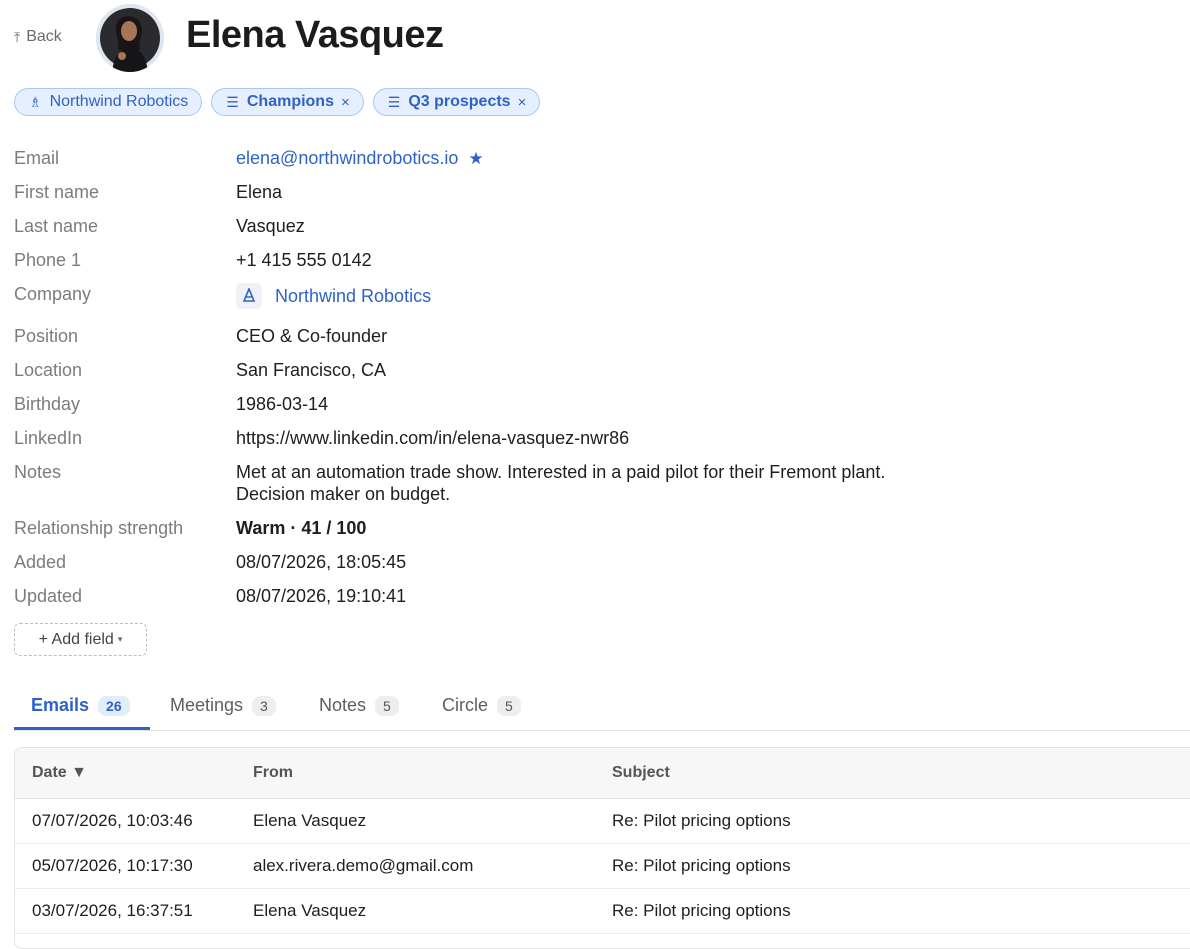 The image size is (1190, 949). Describe the element at coordinates (586, 296) in the screenshot. I see `field-value-wrap: Northwind Robotics` at that location.